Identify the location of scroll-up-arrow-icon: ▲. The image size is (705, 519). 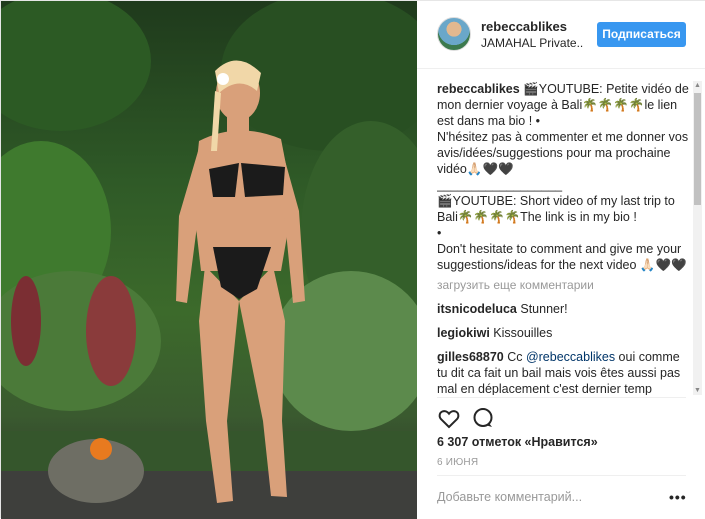
(697, 85).